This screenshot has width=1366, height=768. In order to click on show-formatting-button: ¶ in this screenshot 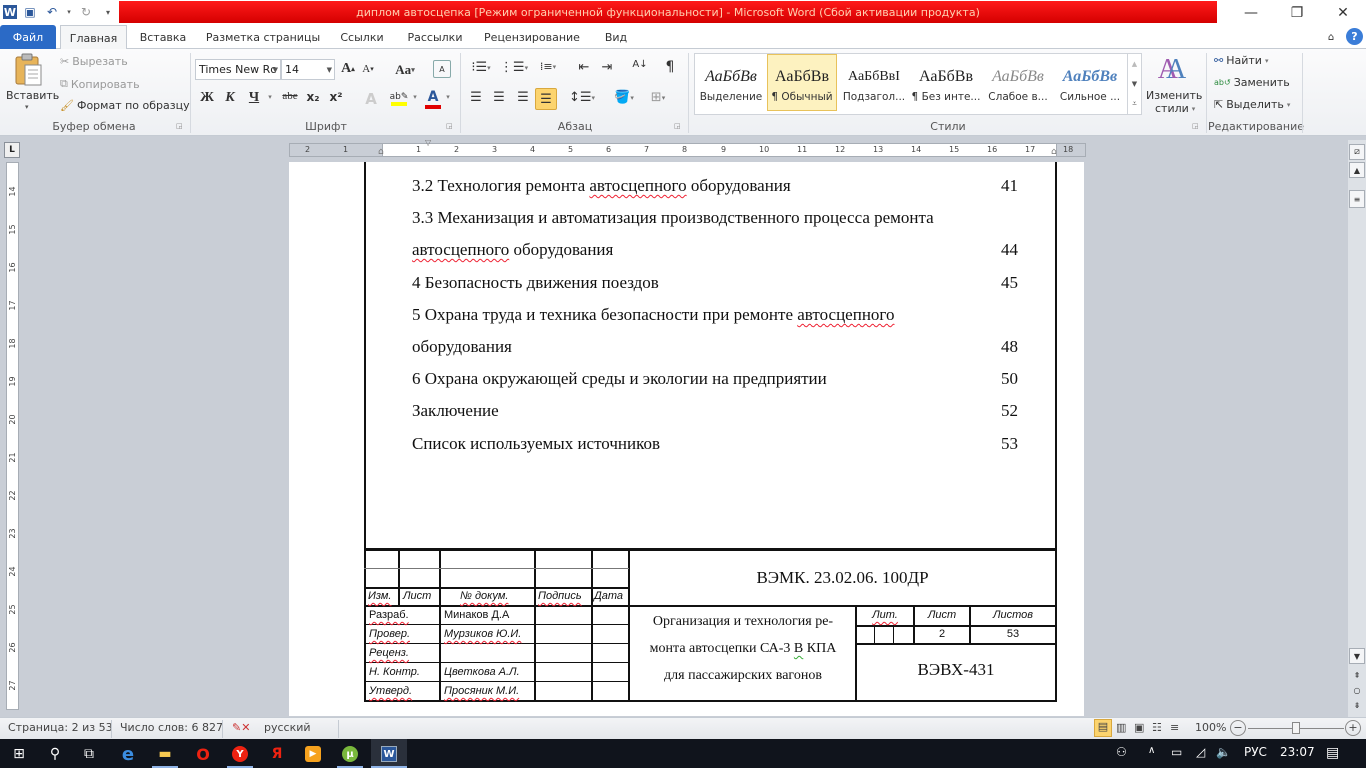, I will do `click(670, 67)`.